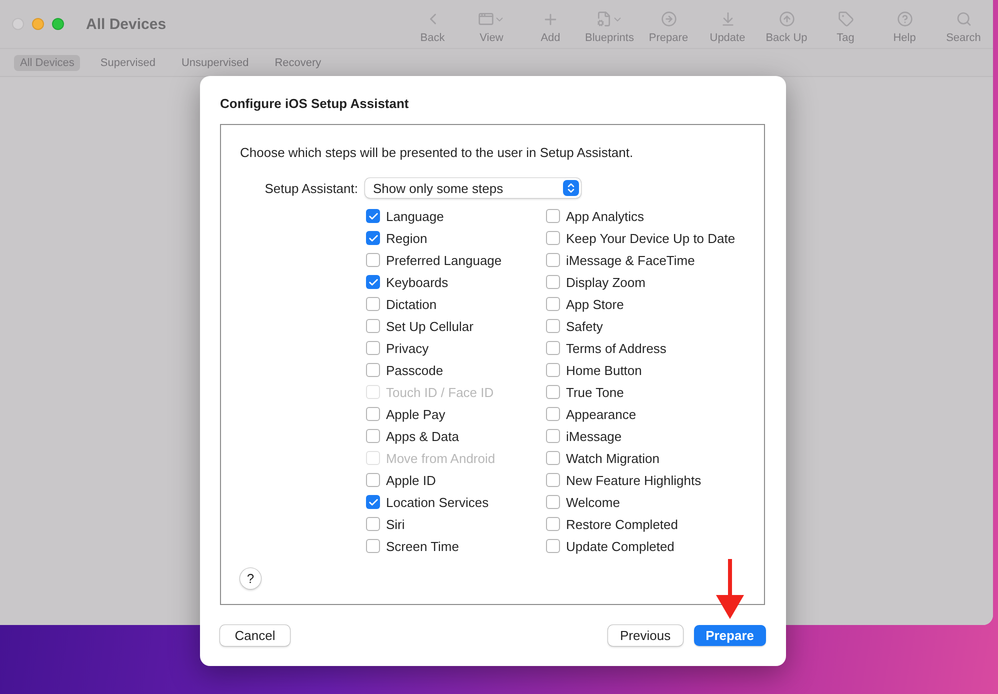 The image size is (998, 694). What do you see at coordinates (255, 635) in the screenshot?
I see `dialog-button: Cancel` at bounding box center [255, 635].